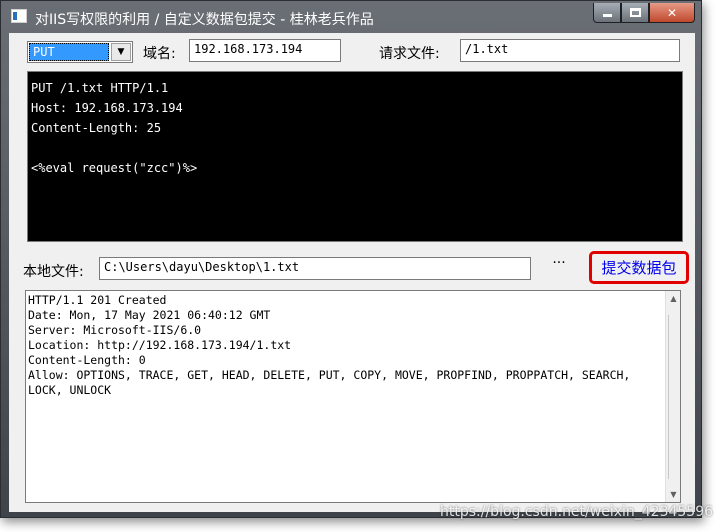  What do you see at coordinates (19, 16) in the screenshot?
I see `app-icon` at bounding box center [19, 16].